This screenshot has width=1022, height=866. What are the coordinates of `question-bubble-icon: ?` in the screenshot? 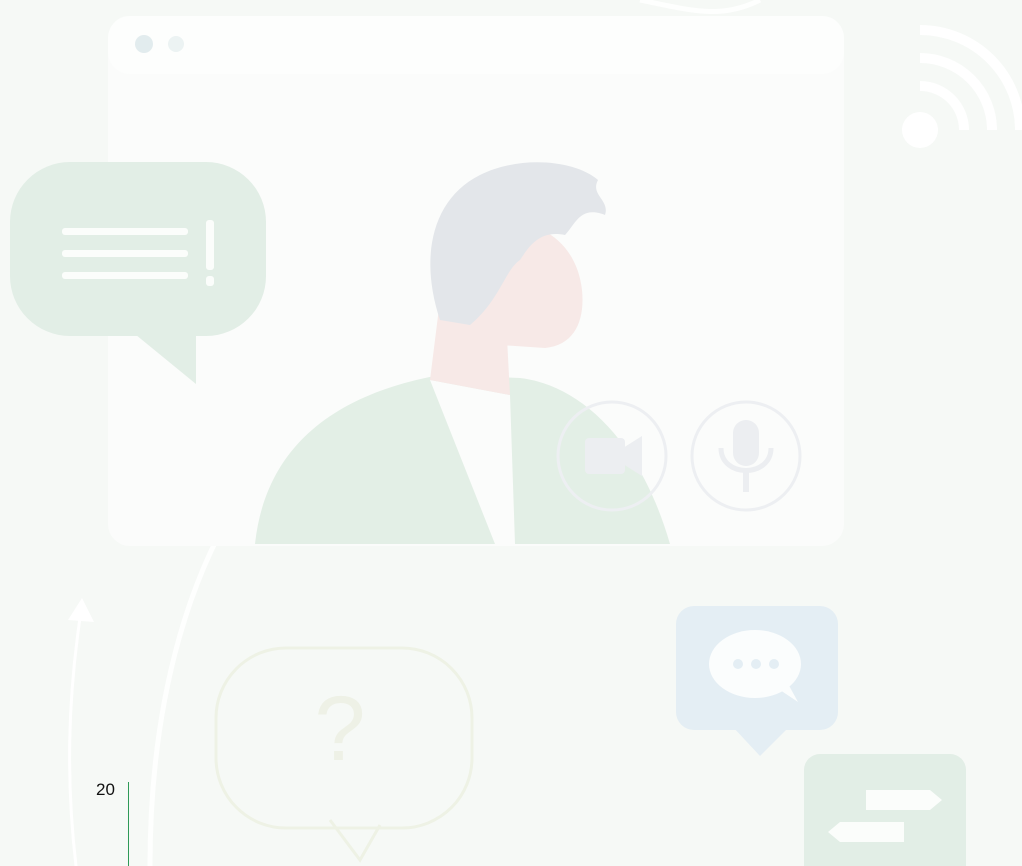 It's located at (344, 754).